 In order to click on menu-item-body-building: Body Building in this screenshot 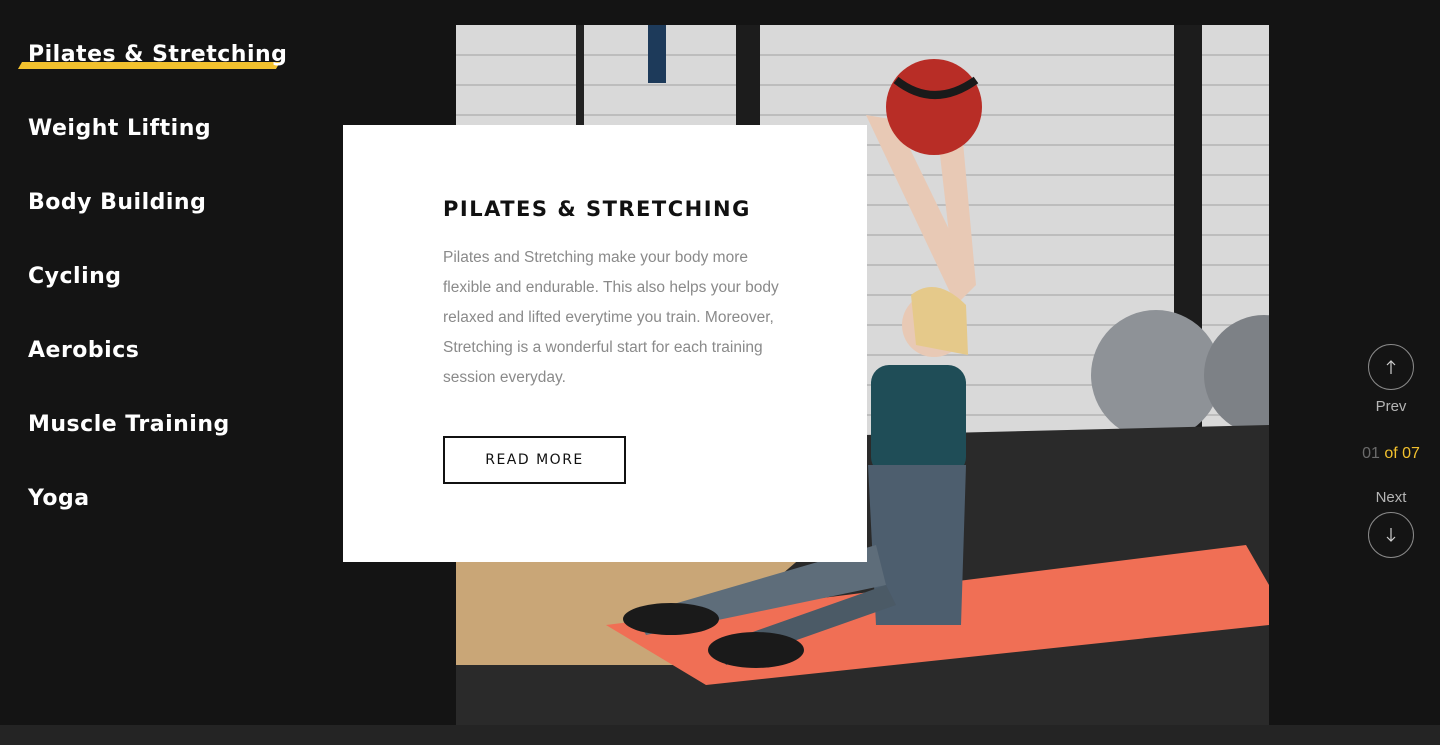, I will do `click(157, 223)`.